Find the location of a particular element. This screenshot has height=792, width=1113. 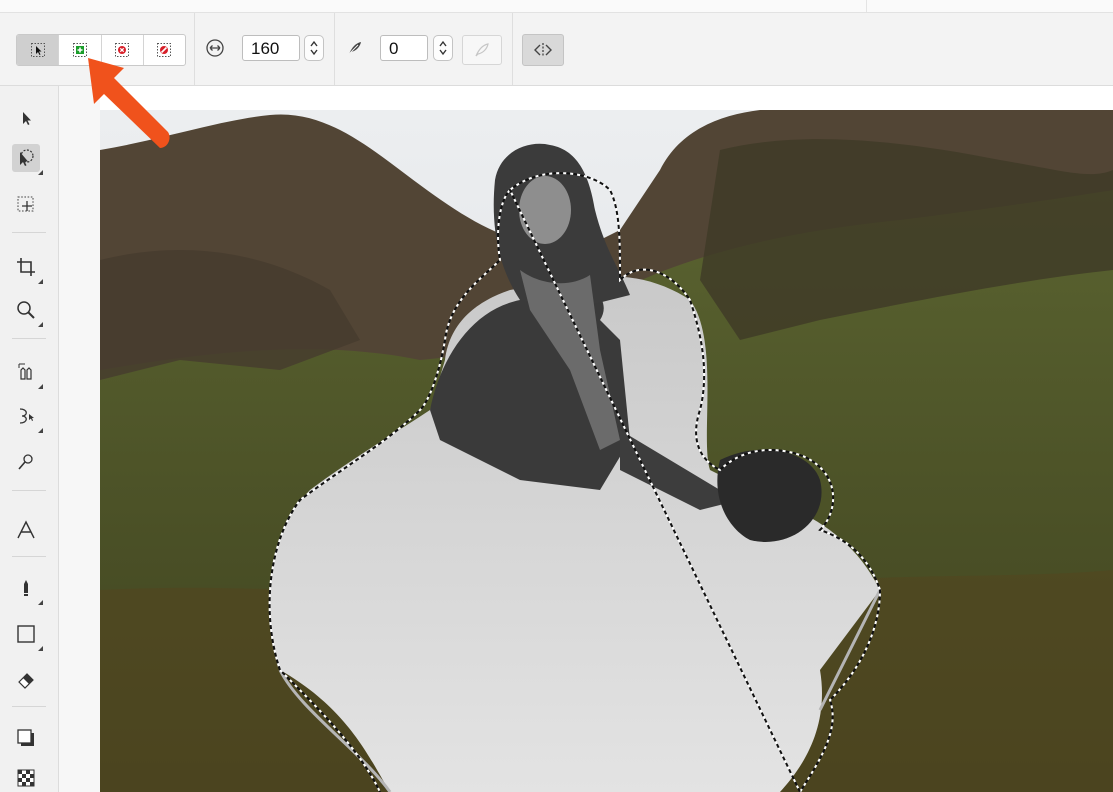

rectangle-mask-tool is located at coordinates (26, 204).